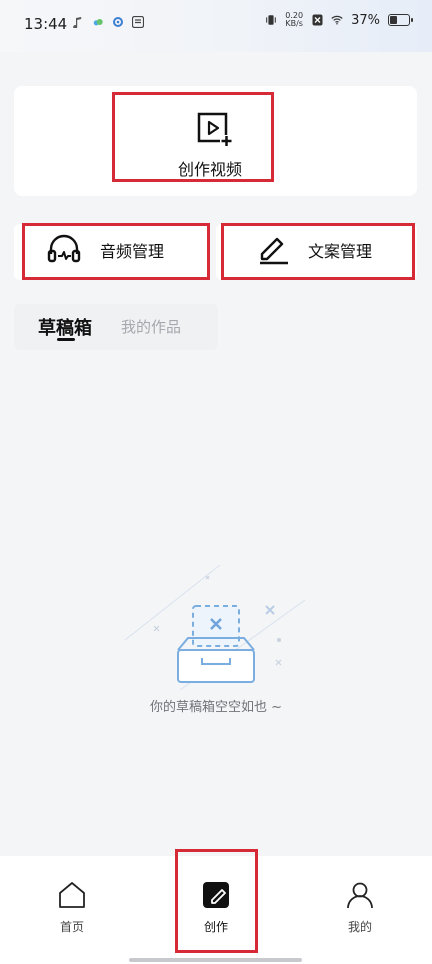 Image resolution: width=432 pixels, height=964 pixels. Describe the element at coordinates (65, 327) in the screenshot. I see `tab-drafts: 草稿箱` at that location.